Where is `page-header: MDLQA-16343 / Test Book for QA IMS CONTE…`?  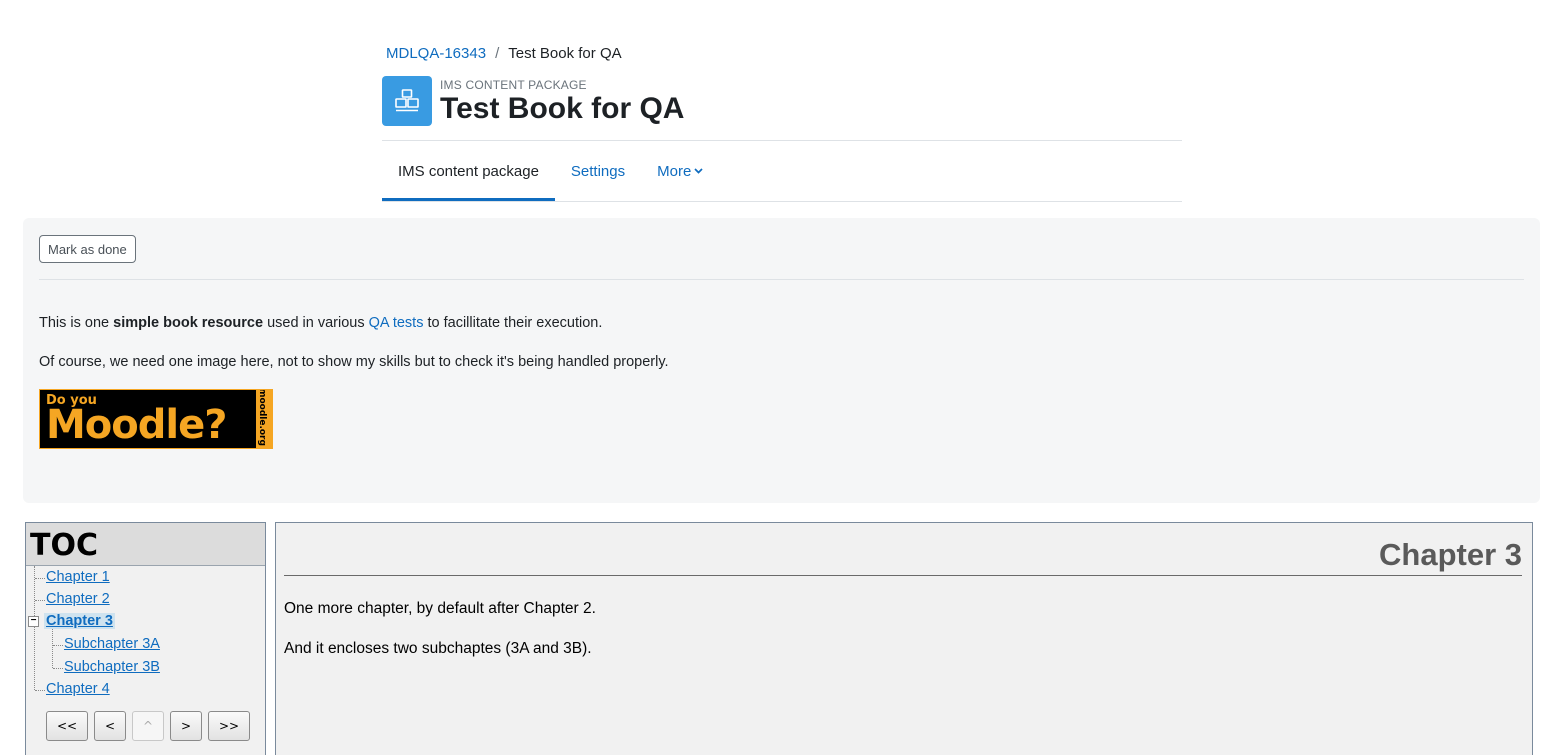
page-header: MDLQA-16343 / Test Book for QA IMS CONTE… is located at coordinates (782, 119).